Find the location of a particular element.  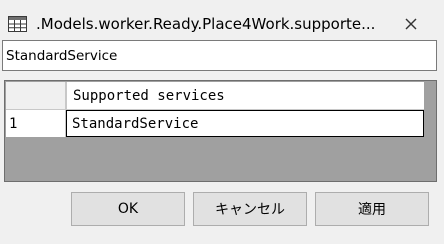

row-header: 1 is located at coordinates (36, 123).